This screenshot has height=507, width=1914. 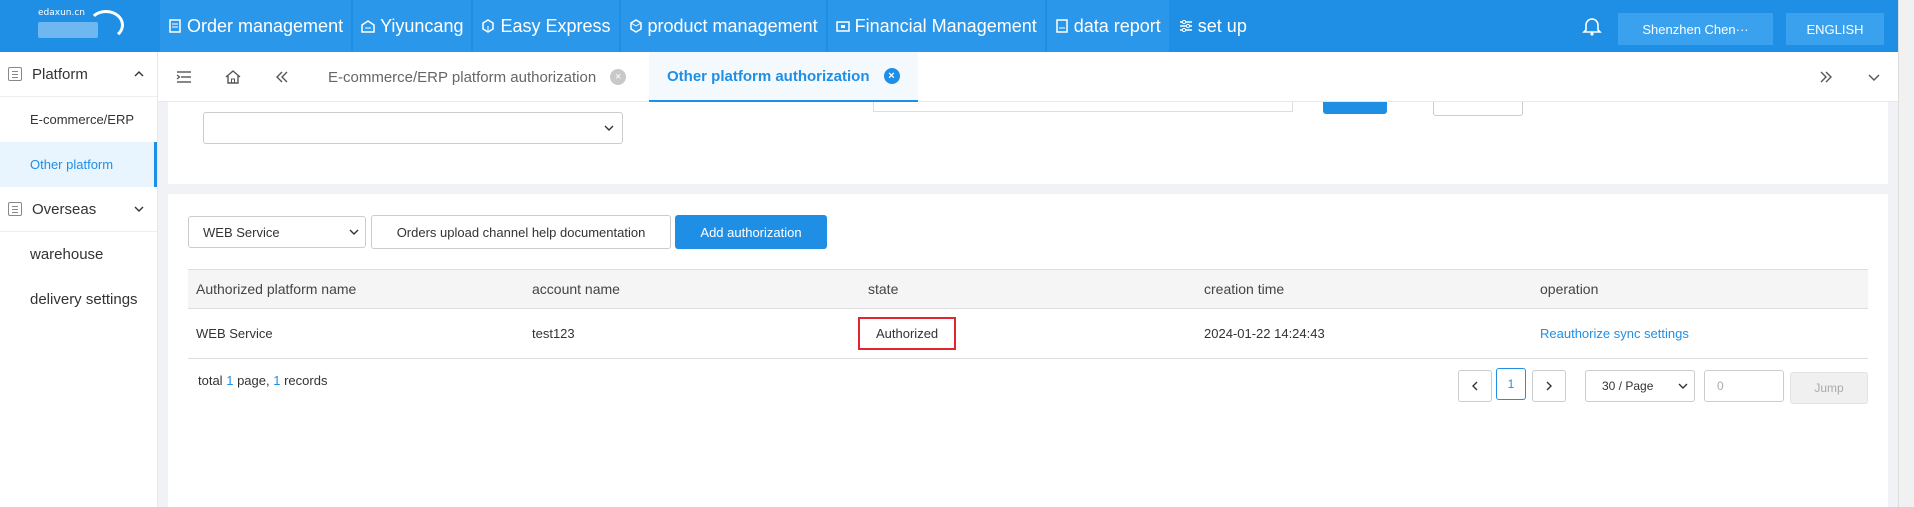 I want to click on box-icon, so click(x=635, y=26).